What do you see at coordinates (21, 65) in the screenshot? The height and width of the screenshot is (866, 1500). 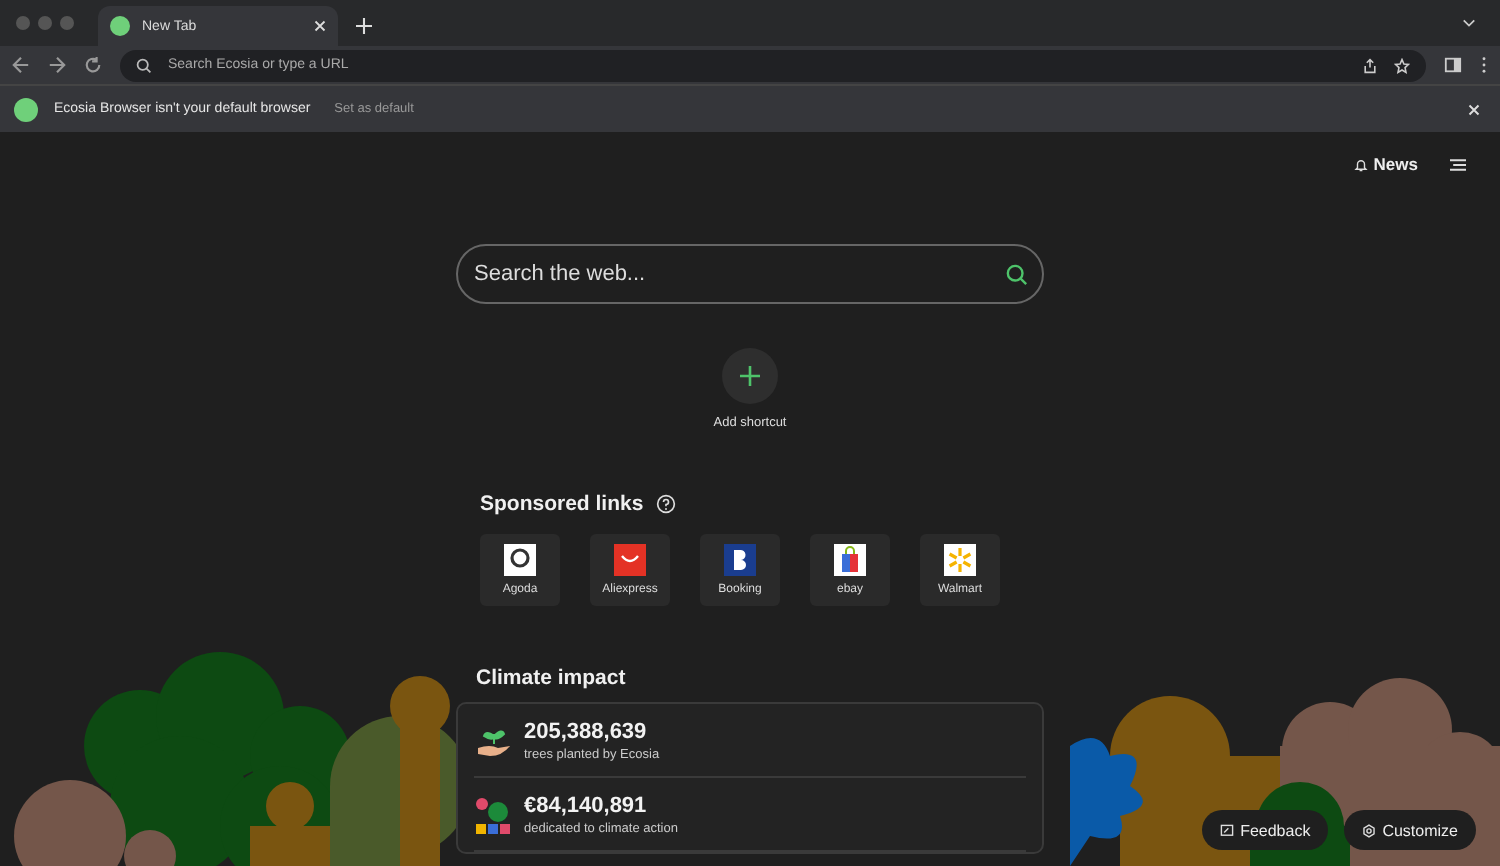 I see `back-icon` at bounding box center [21, 65].